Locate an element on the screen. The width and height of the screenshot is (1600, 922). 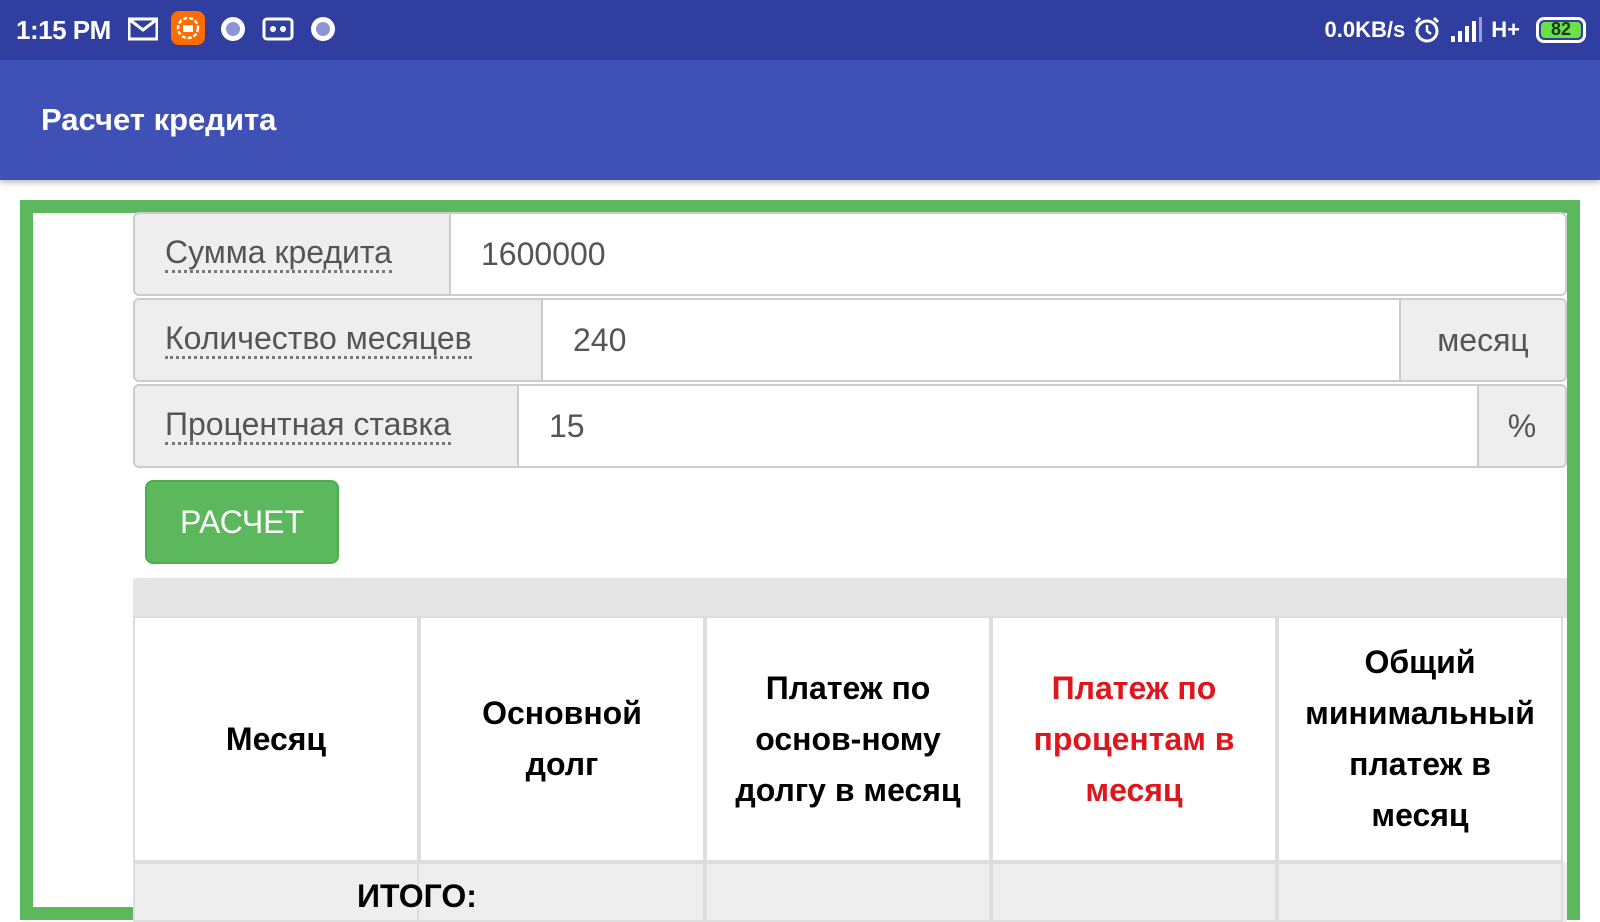
header-interest-line-3: месяц is located at coordinates (1134, 789).